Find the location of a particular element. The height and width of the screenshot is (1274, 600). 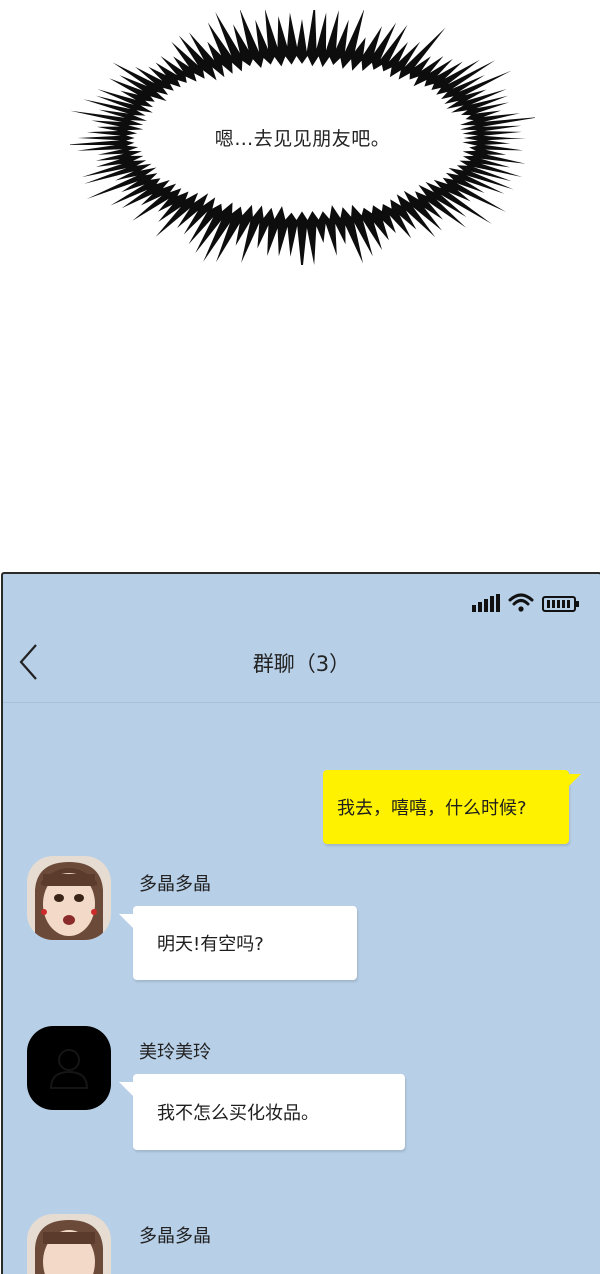

default-avatar-icon is located at coordinates (69, 1069).